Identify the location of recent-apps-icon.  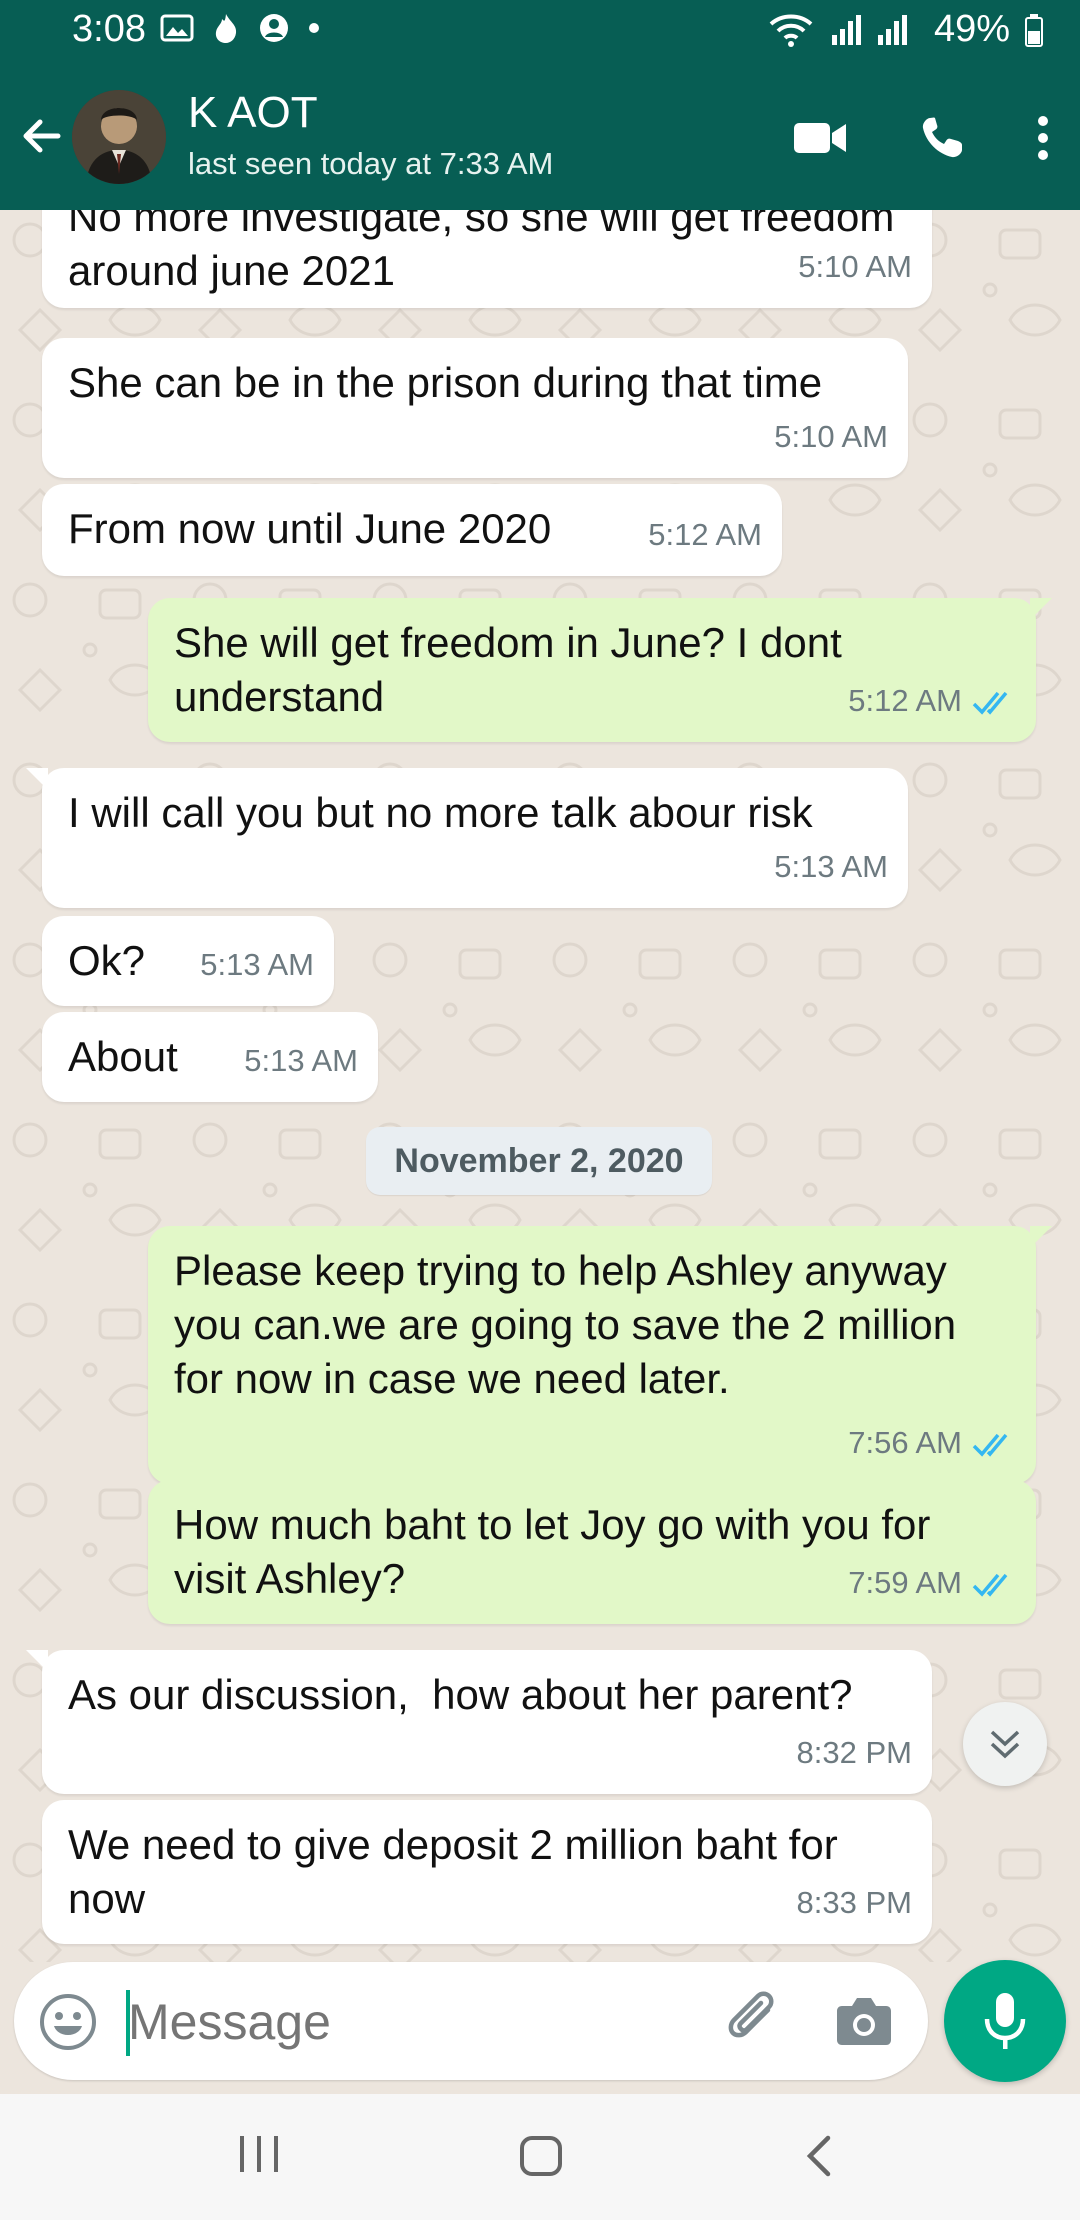
(259, 2154).